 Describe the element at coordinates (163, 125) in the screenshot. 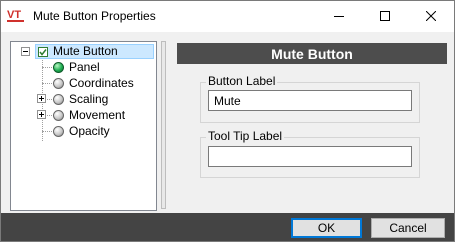

I see `panel-splitter` at that location.